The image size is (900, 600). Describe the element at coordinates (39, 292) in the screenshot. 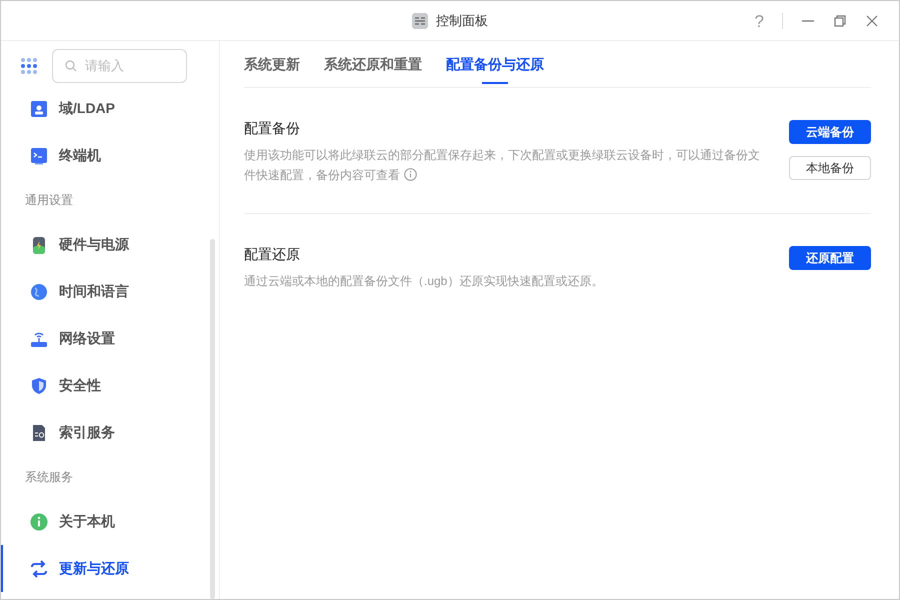

I see `globe-icon` at that location.